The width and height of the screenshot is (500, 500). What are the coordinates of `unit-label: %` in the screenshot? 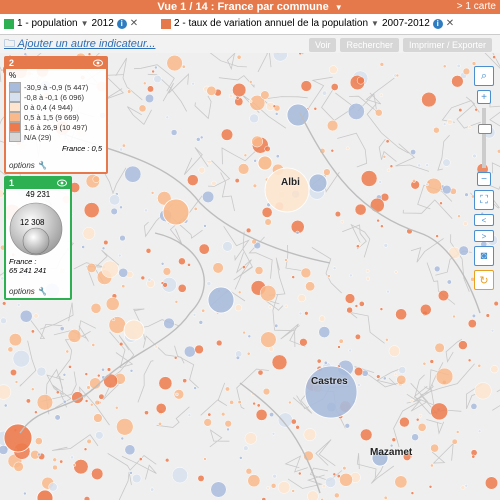 It's located at (13, 75).